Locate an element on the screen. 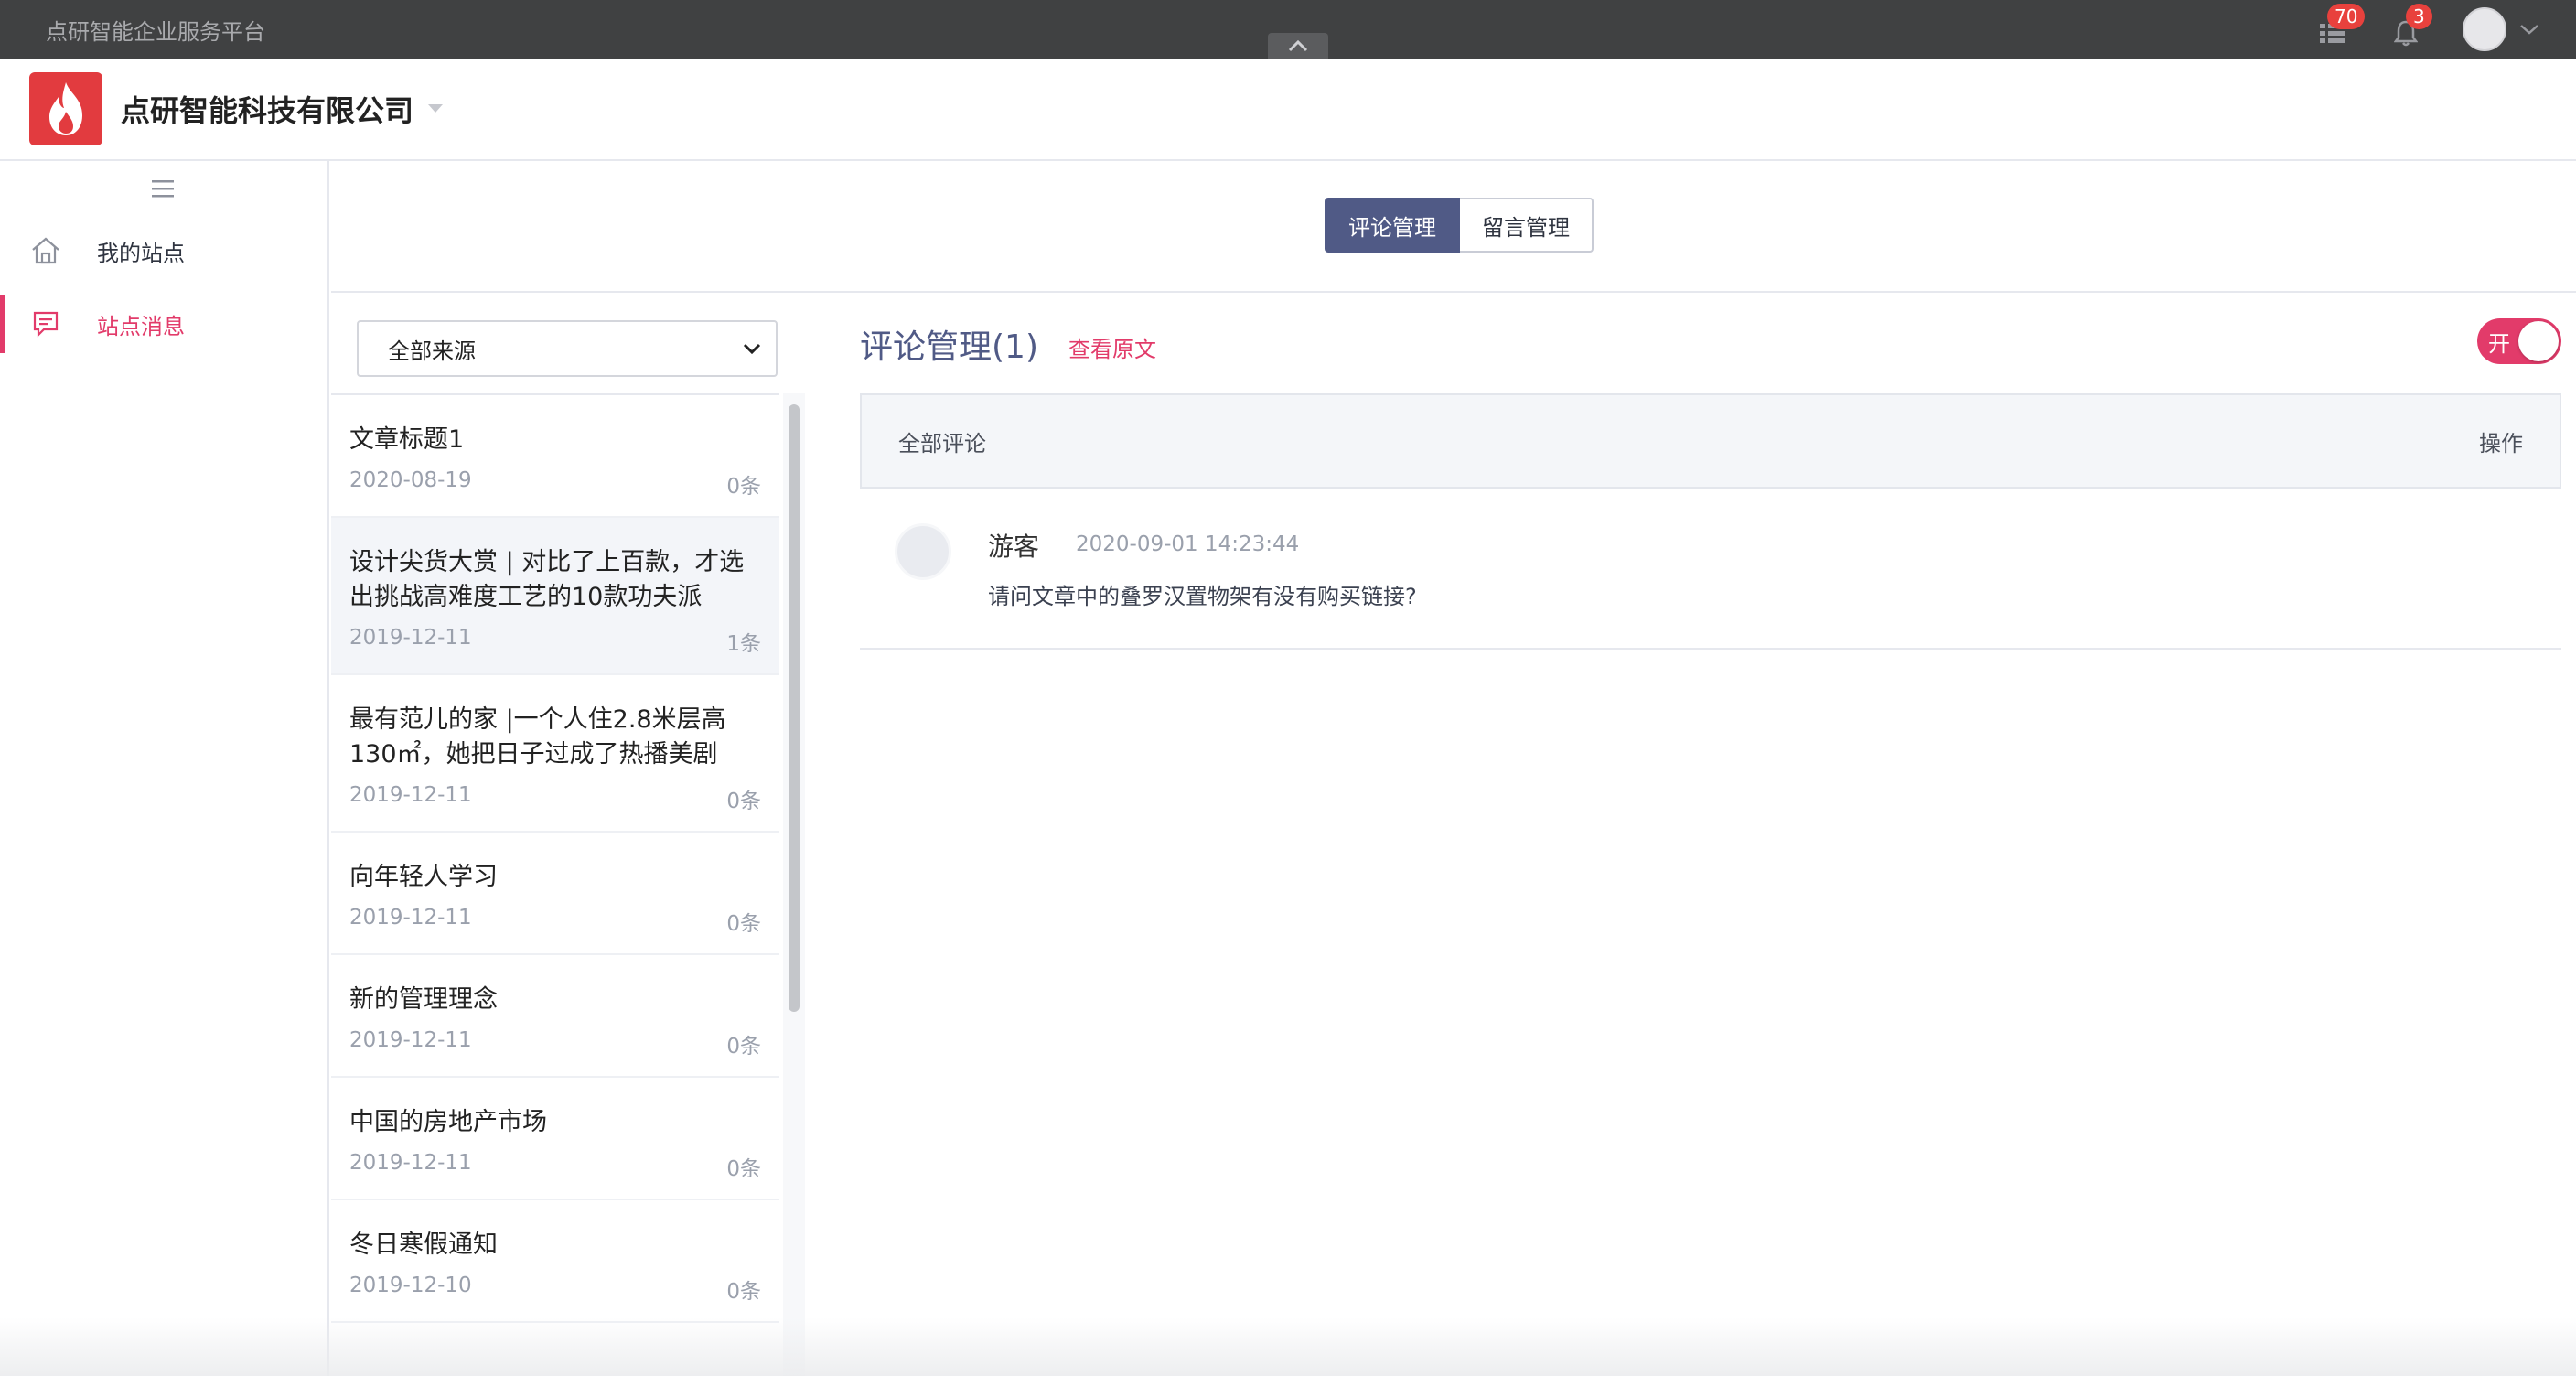 This screenshot has height=1376, width=2576. comments-header: 全部评论 操作 is located at coordinates (1711, 441).